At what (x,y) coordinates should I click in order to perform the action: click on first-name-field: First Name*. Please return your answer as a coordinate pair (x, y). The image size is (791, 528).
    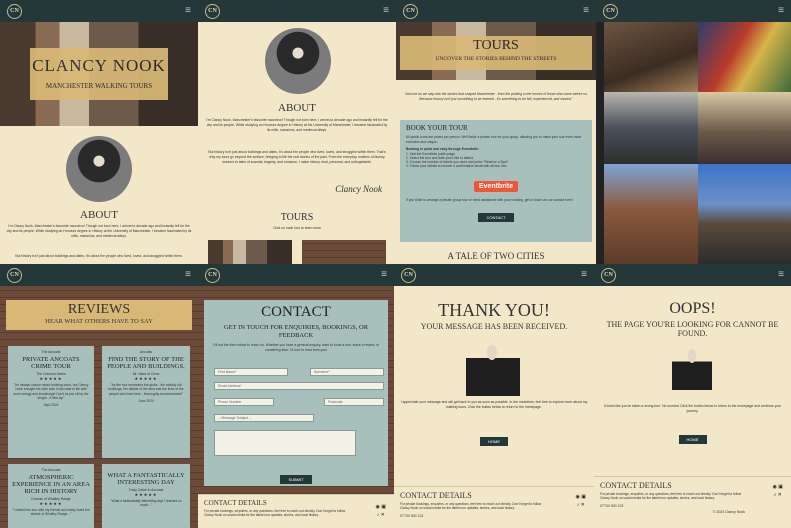
    Looking at the image, I should click on (251, 372).